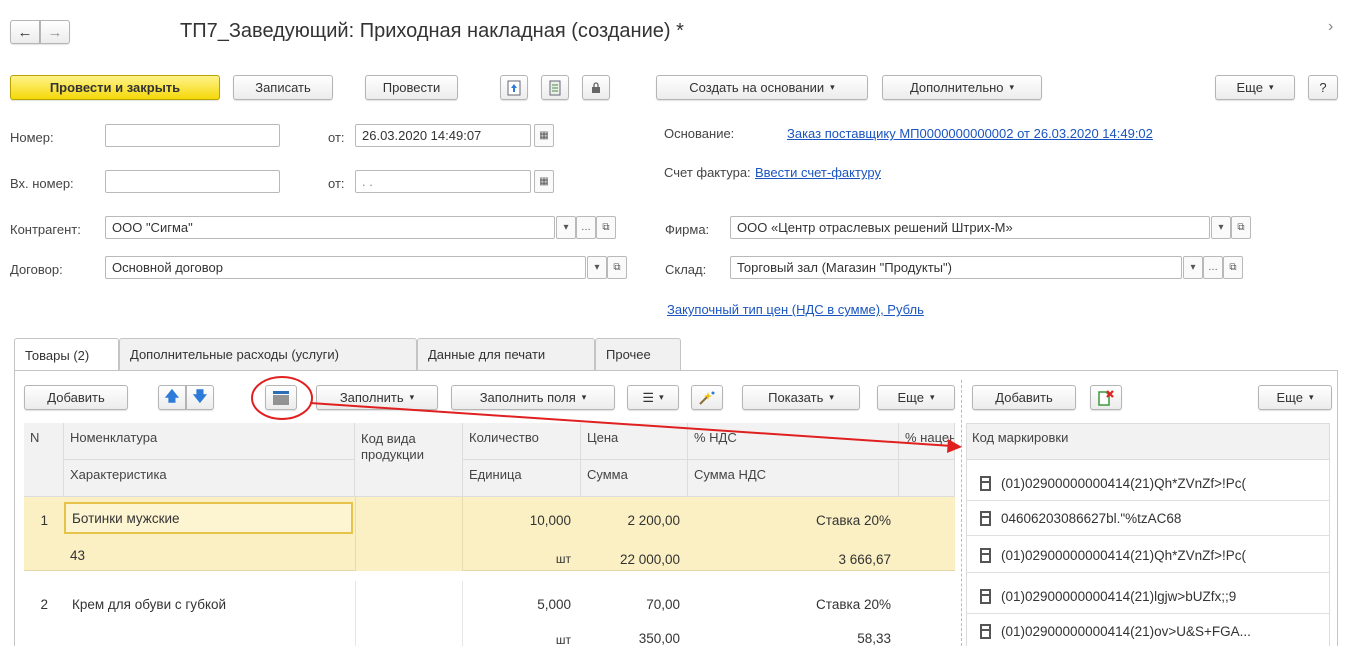 The height and width of the screenshot is (646, 1348). I want to click on arrow-down-icon: 🡇, so click(200, 395).